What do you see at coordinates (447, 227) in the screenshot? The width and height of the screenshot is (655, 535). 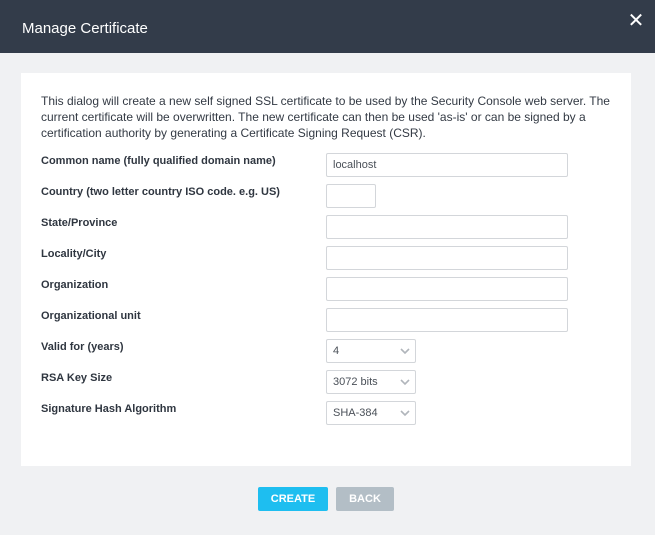 I see `state-input` at bounding box center [447, 227].